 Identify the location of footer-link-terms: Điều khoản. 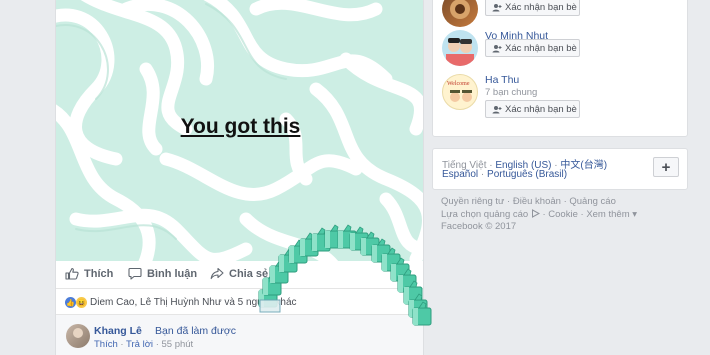
(537, 201).